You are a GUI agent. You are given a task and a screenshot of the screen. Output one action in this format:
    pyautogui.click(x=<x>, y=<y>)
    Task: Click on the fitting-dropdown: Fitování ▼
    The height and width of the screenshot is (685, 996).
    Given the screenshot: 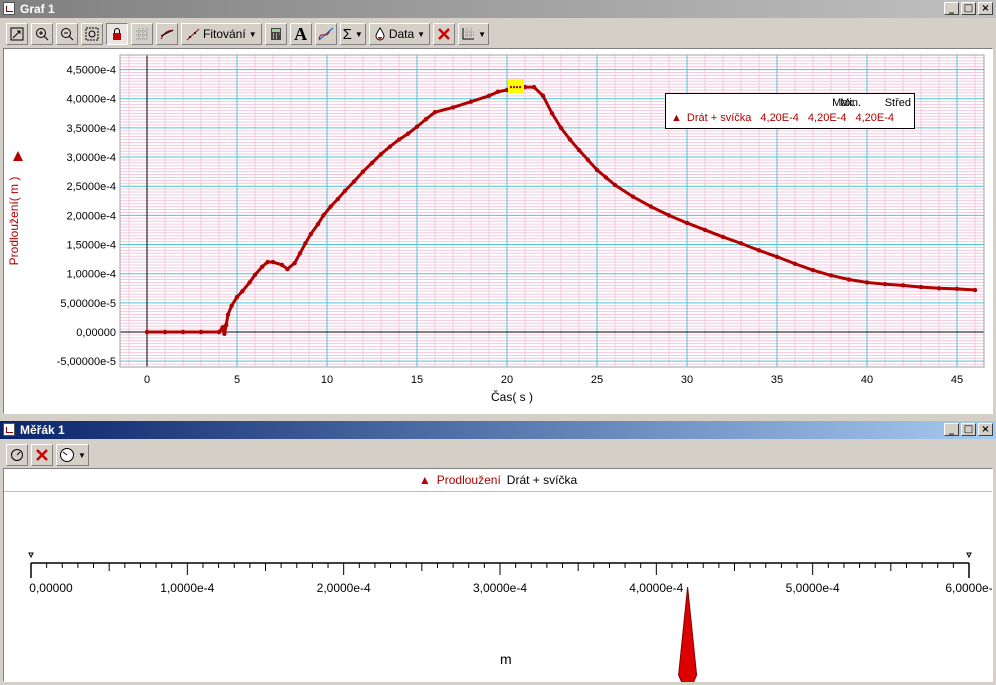 What is the action you would take?
    pyautogui.click(x=221, y=34)
    